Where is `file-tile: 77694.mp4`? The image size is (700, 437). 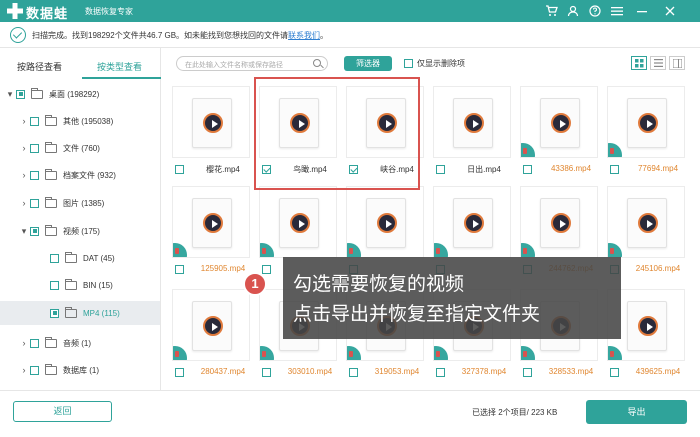
file-tile: 77694.mp4 is located at coordinates (647, 130).